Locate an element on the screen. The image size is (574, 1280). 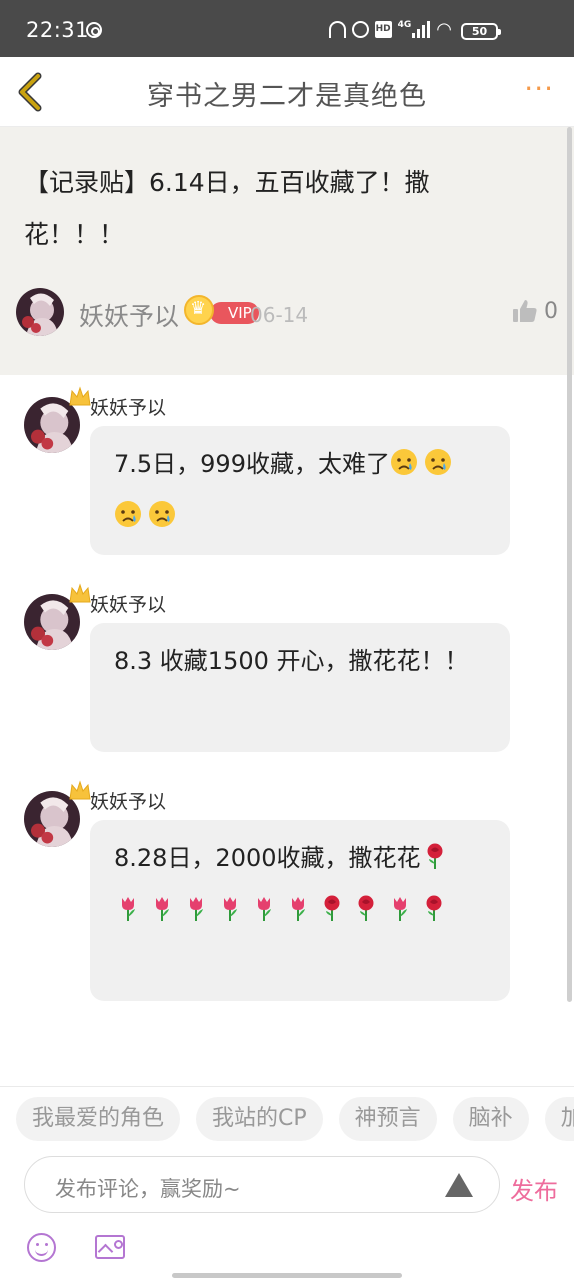
page-title: 穿书之男二才是真绝色 is located at coordinates (287, 96).